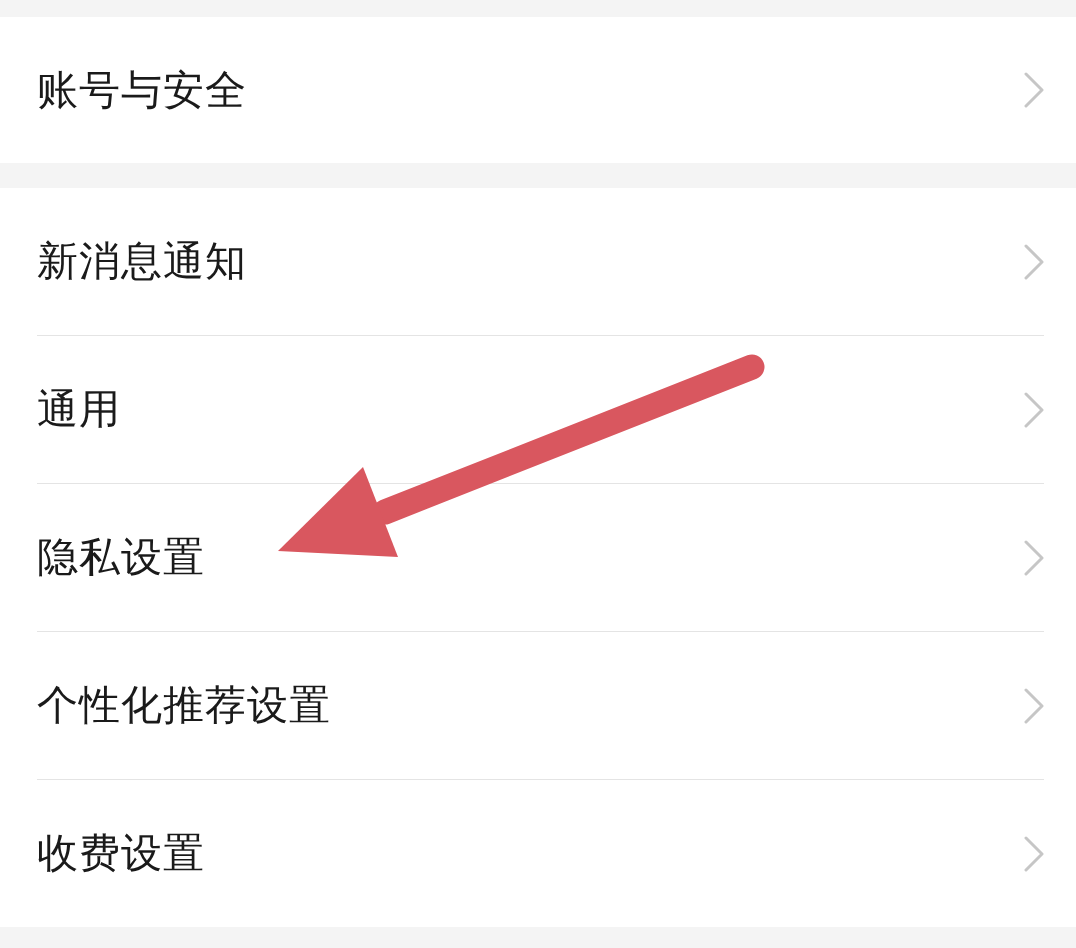 The image size is (1076, 948). I want to click on settings-item: 收费设置, so click(540, 853).